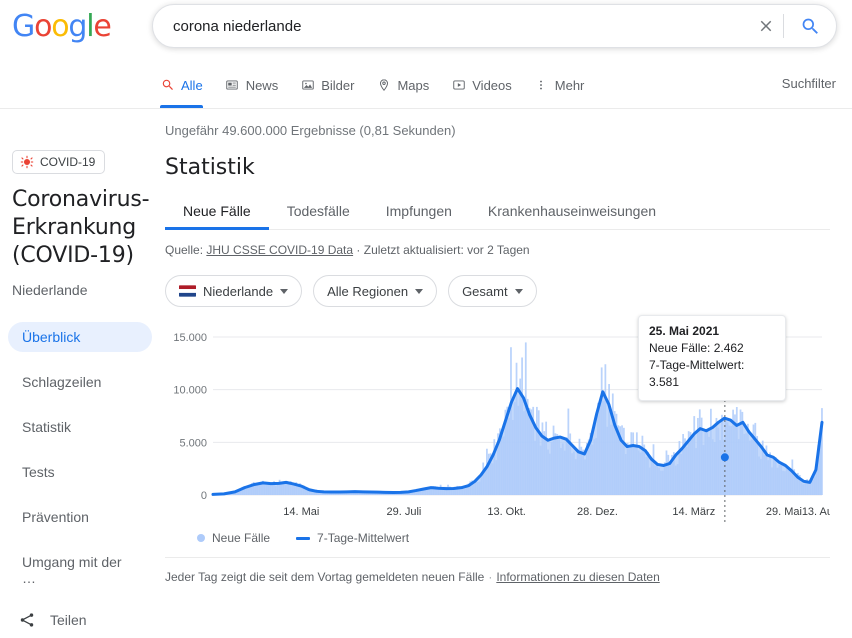  I want to click on page-subtitle: Niederlande, so click(50, 290).